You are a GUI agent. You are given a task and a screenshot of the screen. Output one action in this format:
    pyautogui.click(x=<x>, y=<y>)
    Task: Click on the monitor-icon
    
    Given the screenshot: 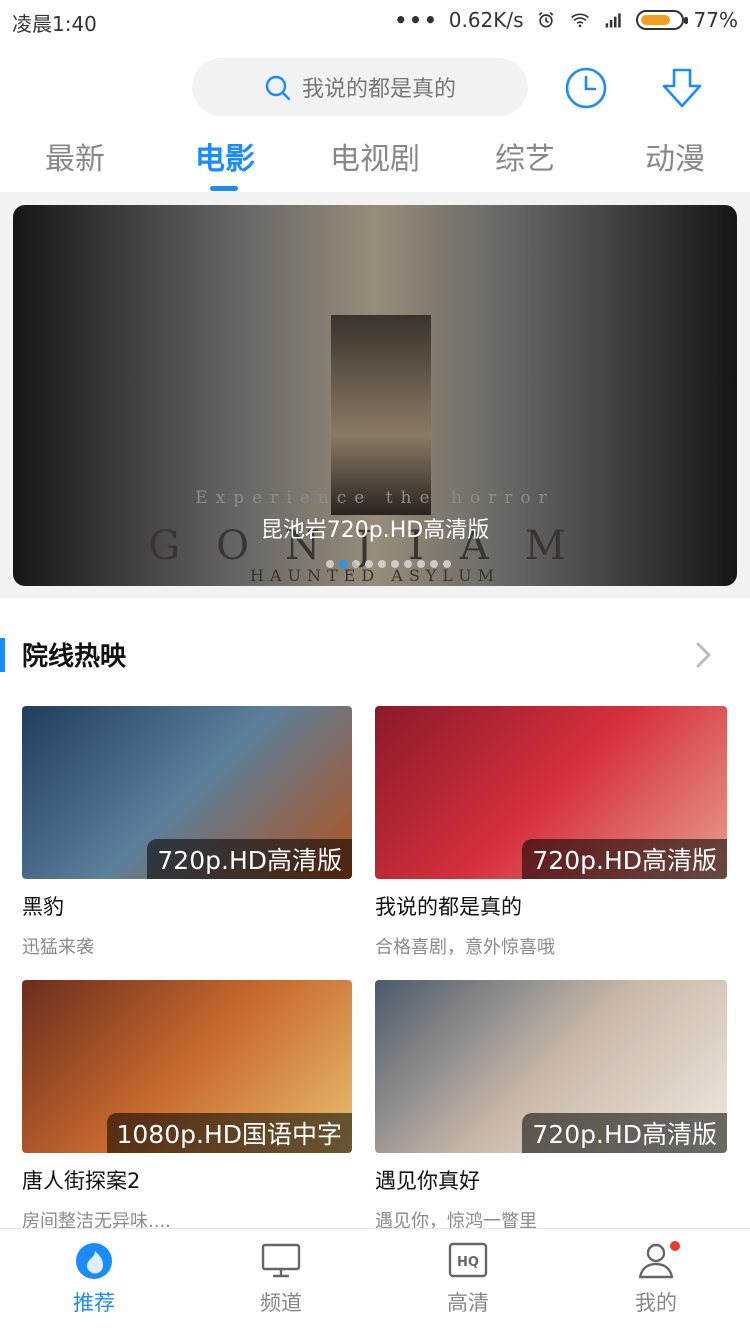 What is the action you would take?
    pyautogui.click(x=281, y=1260)
    